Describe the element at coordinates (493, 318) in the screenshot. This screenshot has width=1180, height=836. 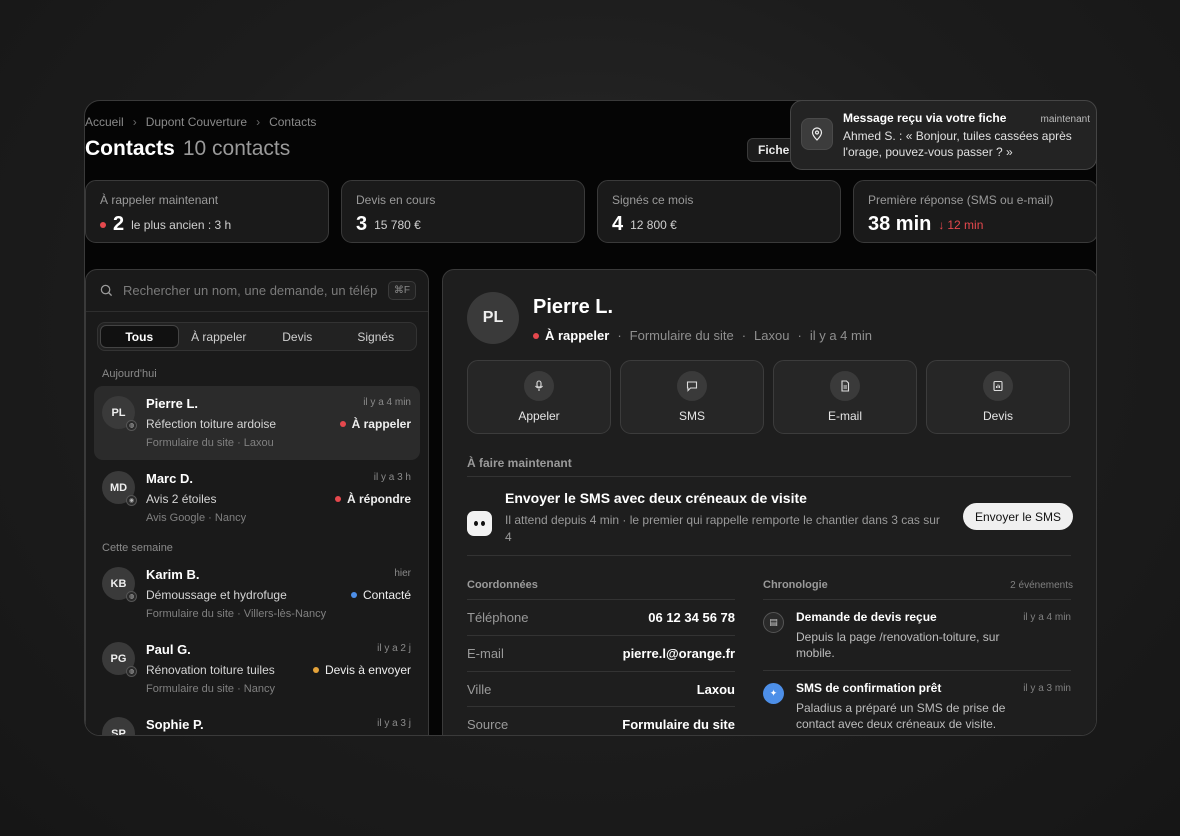
I see `avatar: PL` at that location.